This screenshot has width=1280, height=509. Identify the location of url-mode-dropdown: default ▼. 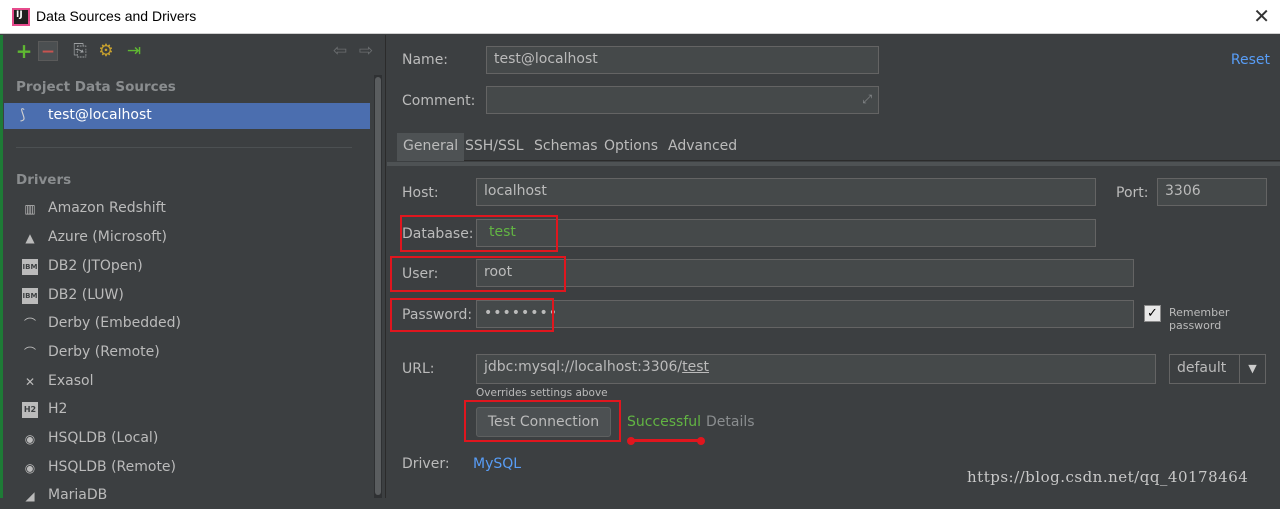
(1217, 369).